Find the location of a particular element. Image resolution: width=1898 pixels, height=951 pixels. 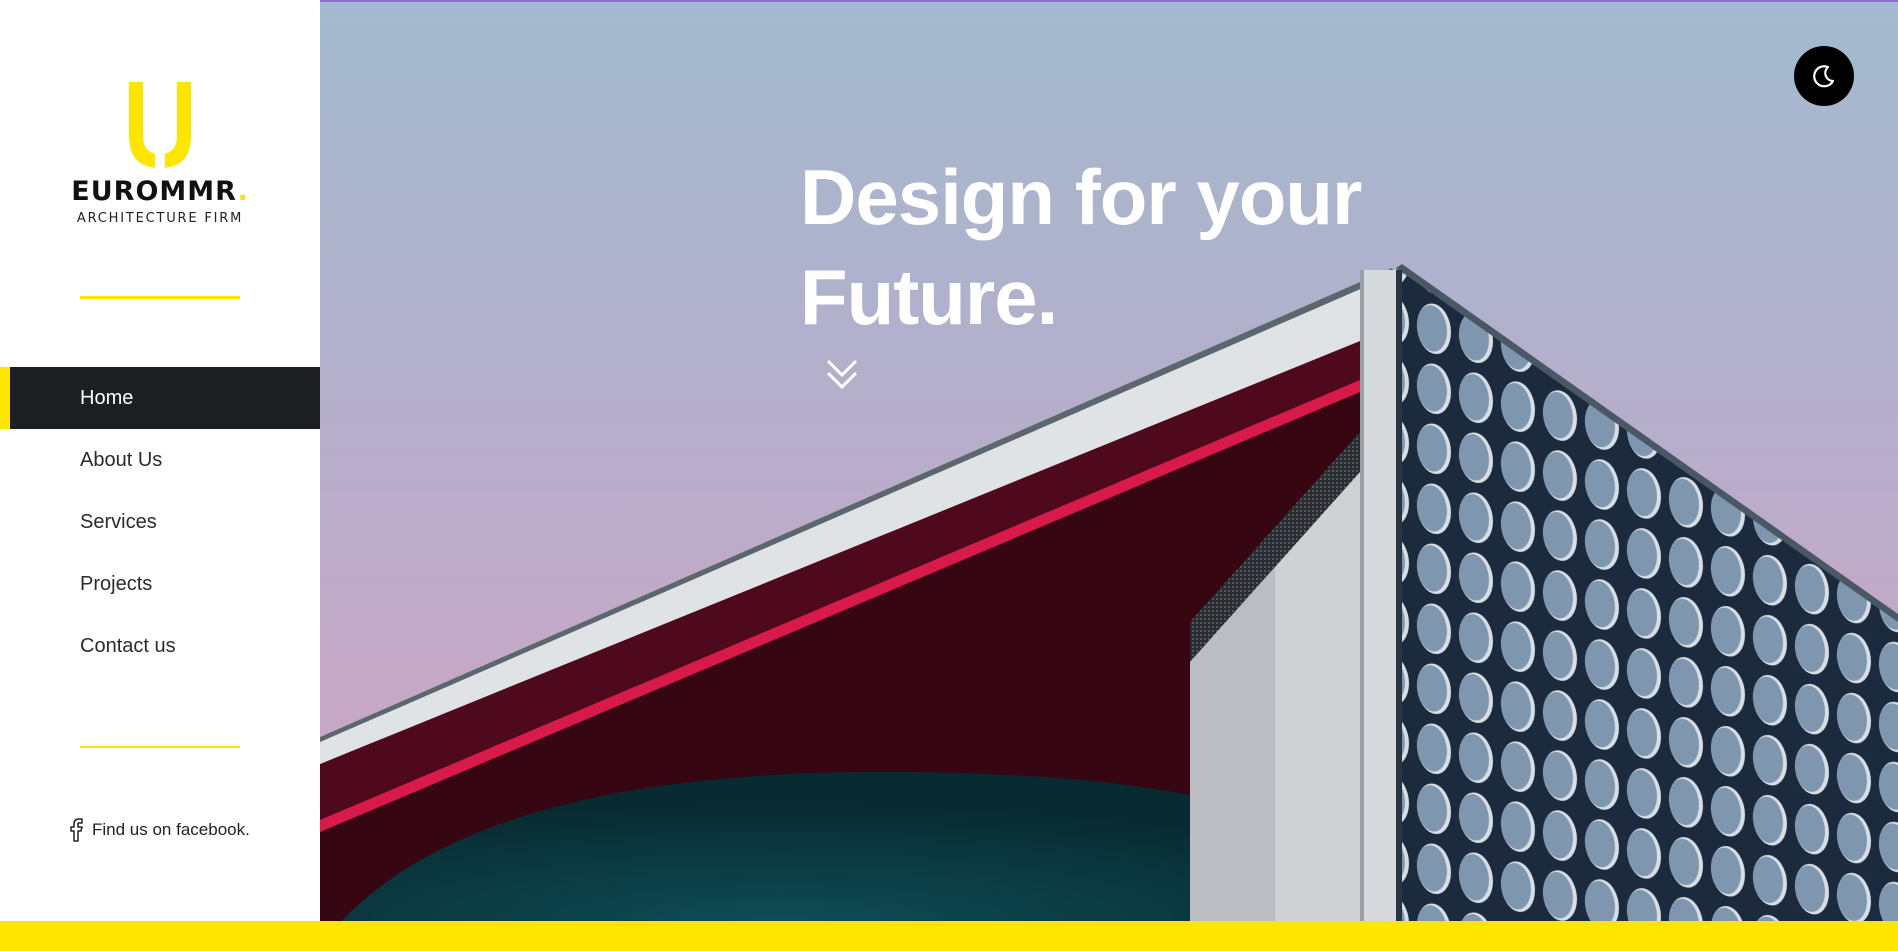

nav-item-services: Services is located at coordinates (160, 522).